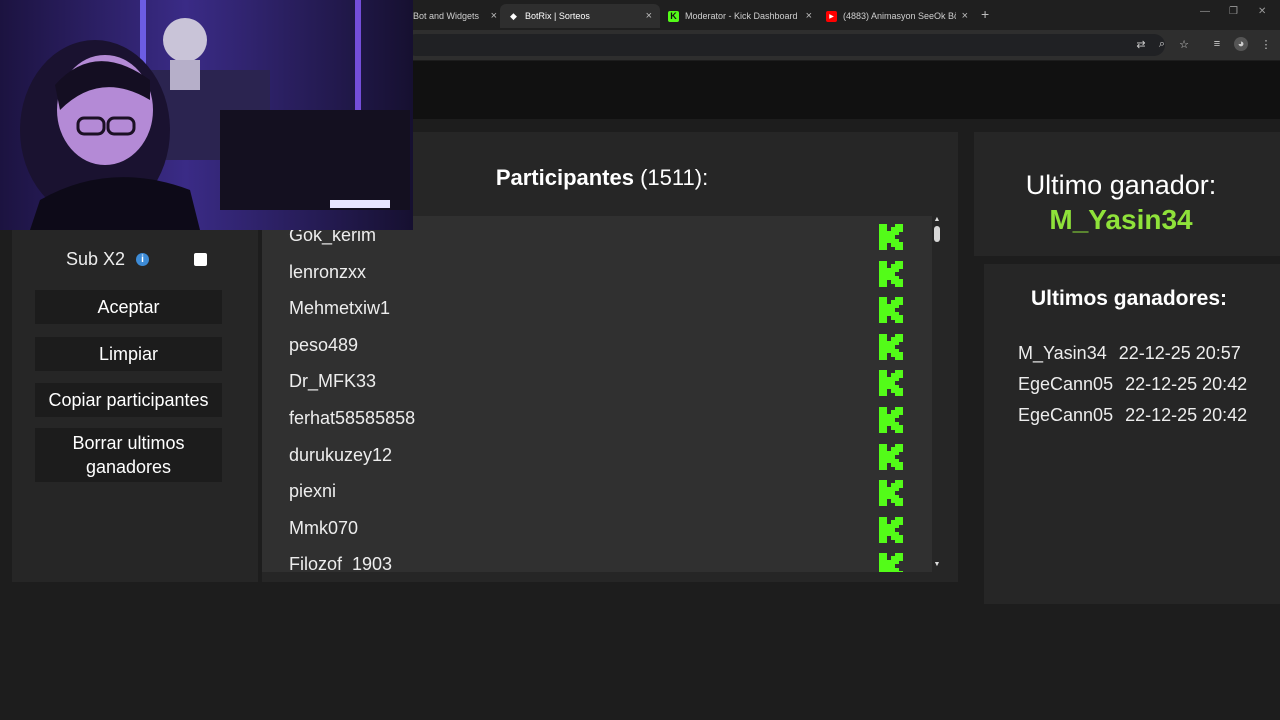 This screenshot has width=1280, height=720. Describe the element at coordinates (324, 527) in the screenshot. I see `participant-name: Mmk070` at that location.